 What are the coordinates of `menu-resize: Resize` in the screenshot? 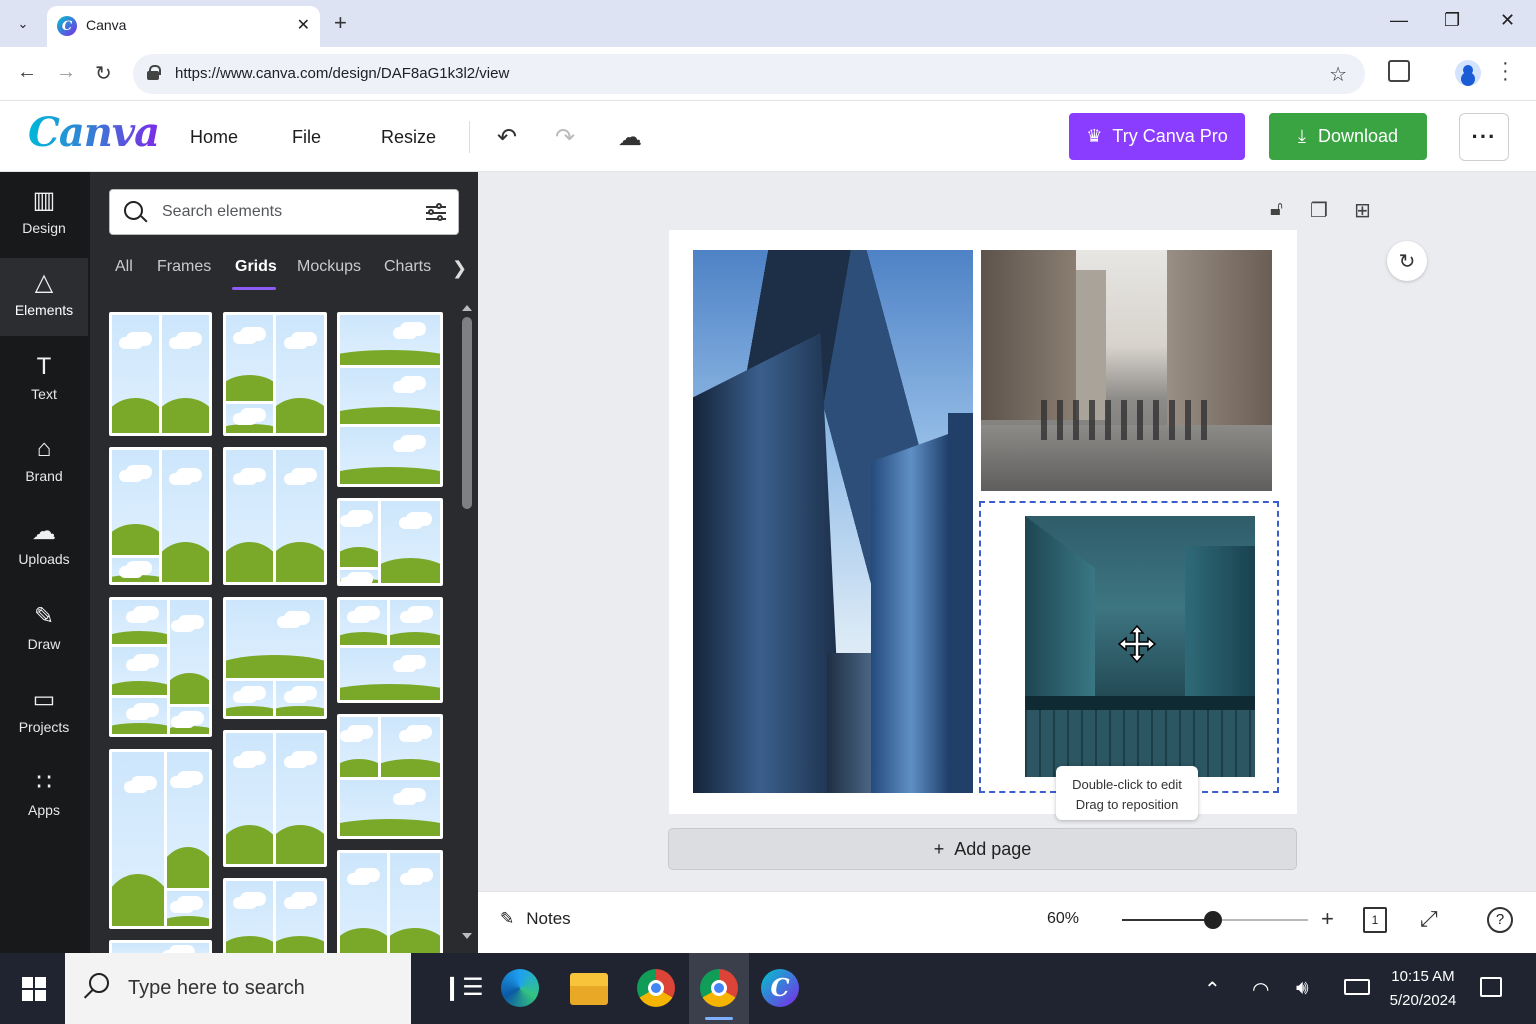 It's located at (408, 137).